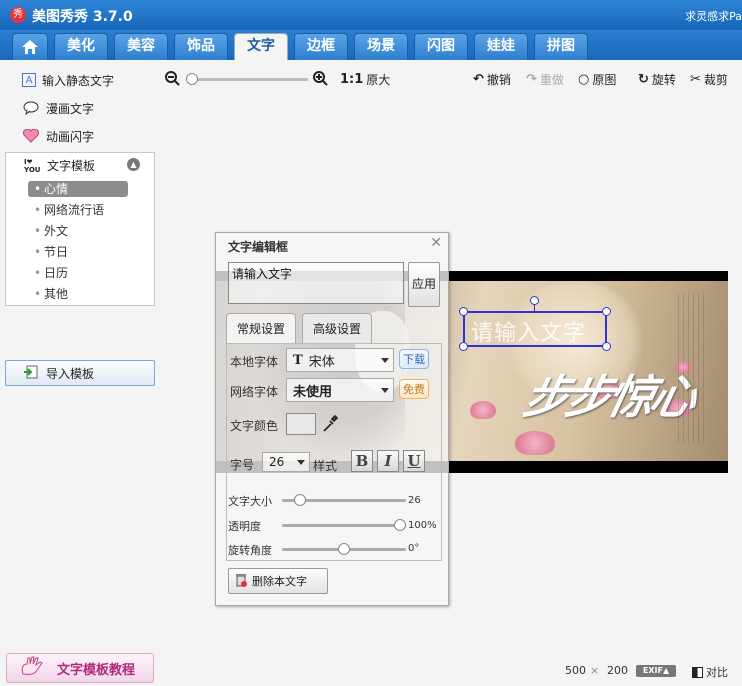 The width and height of the screenshot is (742, 686). What do you see at coordinates (313, 392) in the screenshot?
I see `web-font-value: 未使用` at bounding box center [313, 392].